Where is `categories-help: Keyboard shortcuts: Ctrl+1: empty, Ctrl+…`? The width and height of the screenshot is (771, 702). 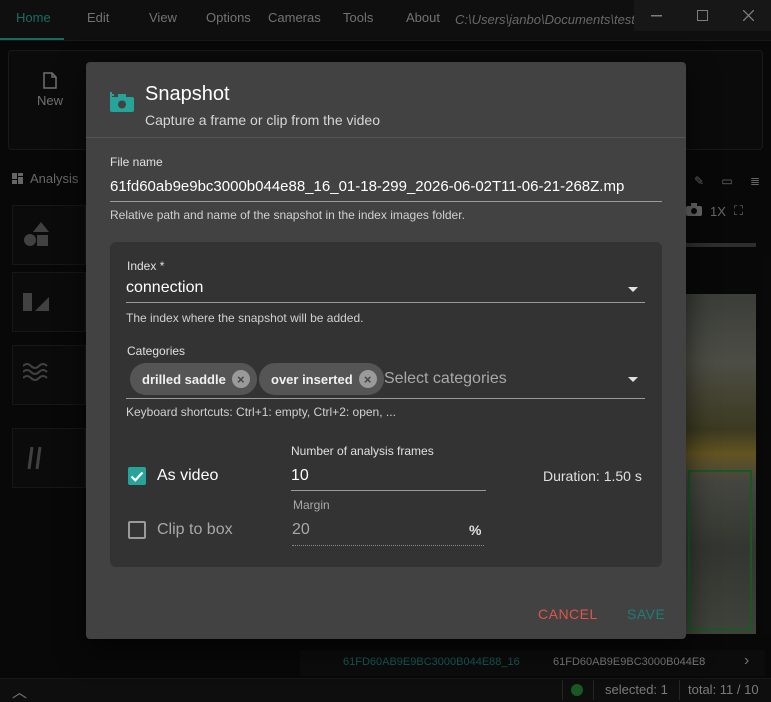
categories-help: Keyboard shortcuts: Ctrl+1: empty, Ctrl+… is located at coordinates (261, 412).